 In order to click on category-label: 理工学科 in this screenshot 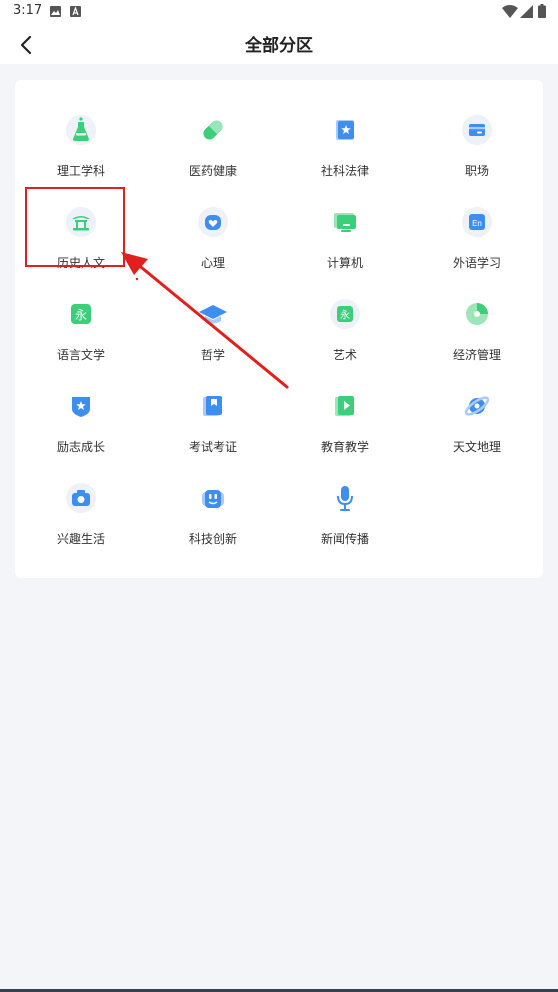, I will do `click(80, 171)`.